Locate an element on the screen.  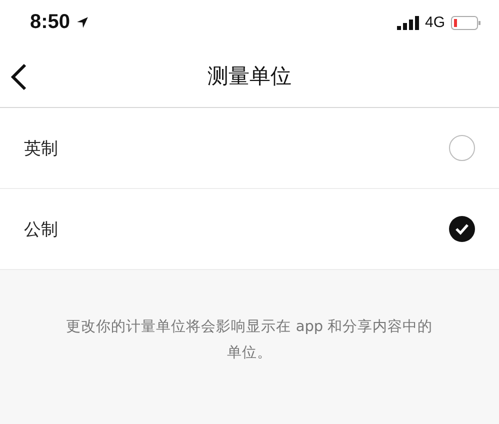
footnote-text: 更改你的计量单位将会影响显示在 app 和分享内容中的单位。 is located at coordinates (249, 340).